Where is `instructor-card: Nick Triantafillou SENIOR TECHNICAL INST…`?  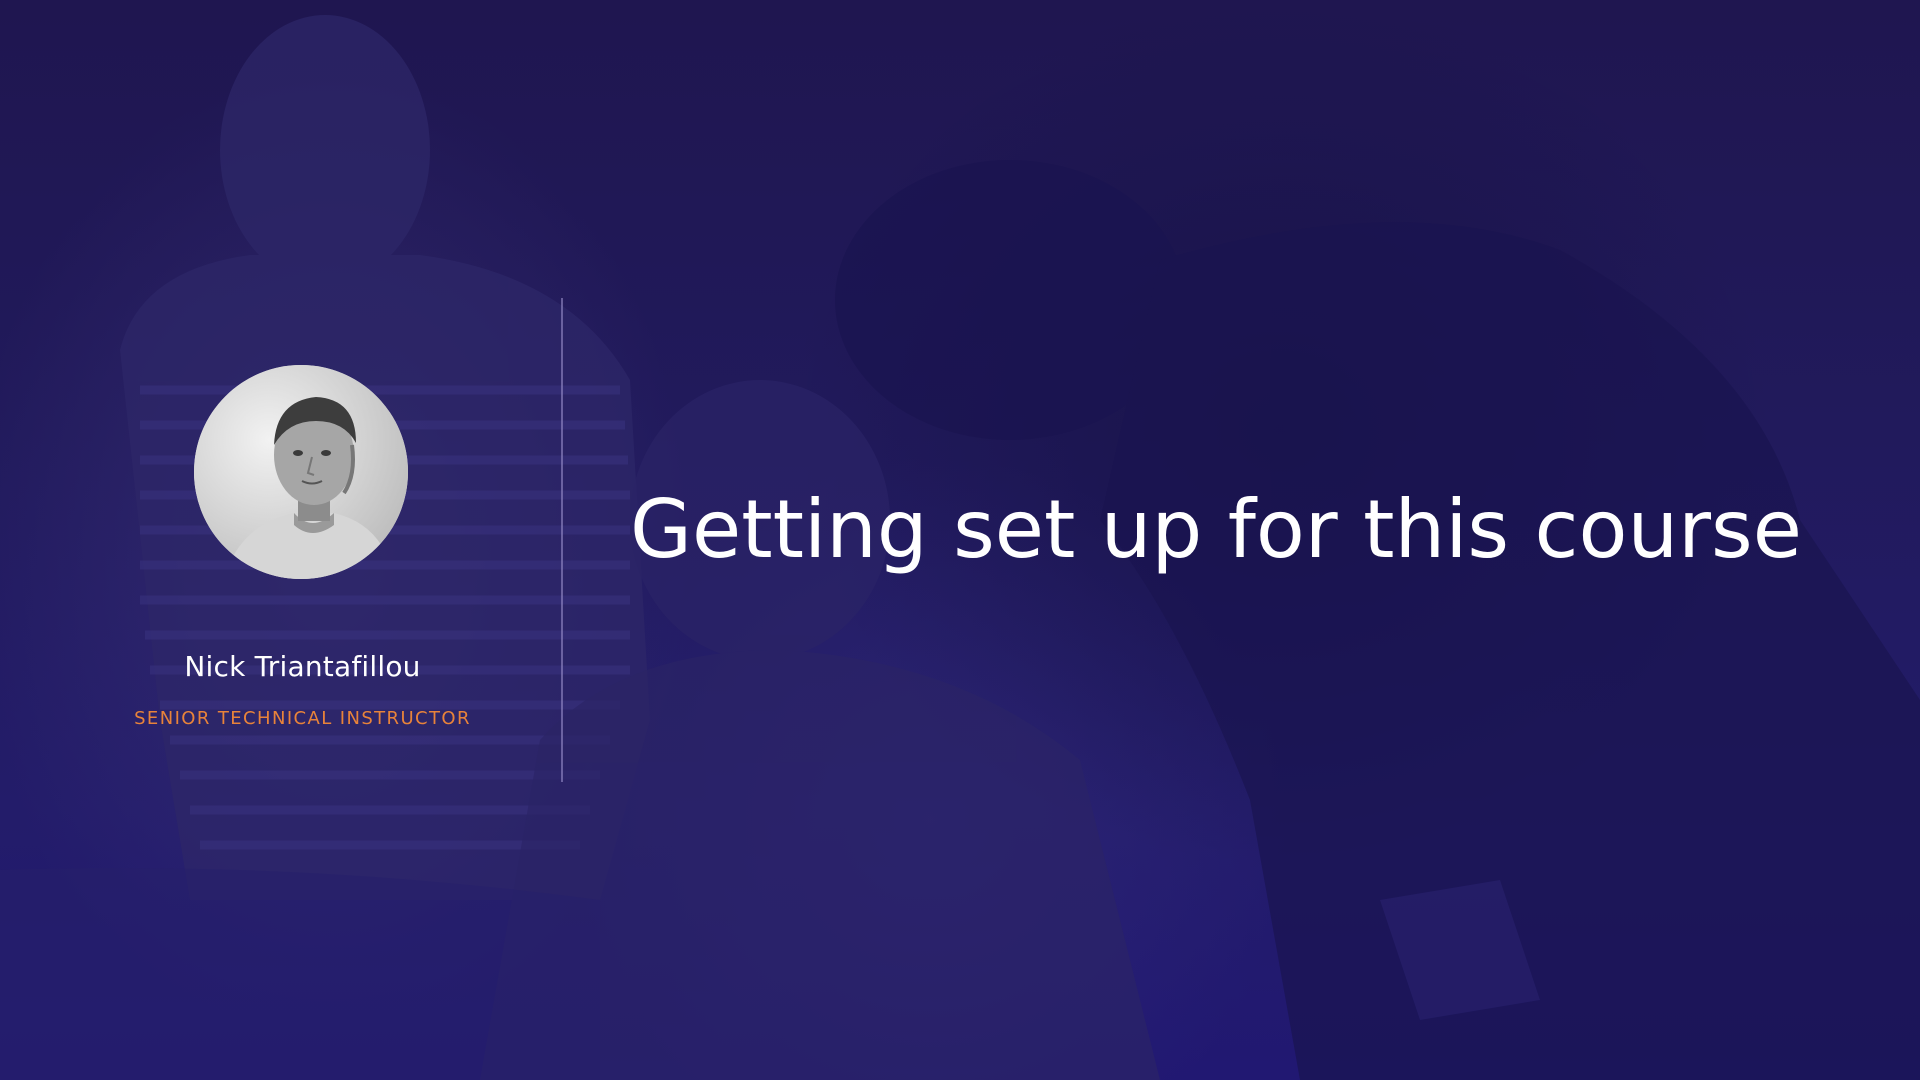
instructor-card: Nick Triantafillou SENIOR TECHNICAL INST… is located at coordinates (302, 540).